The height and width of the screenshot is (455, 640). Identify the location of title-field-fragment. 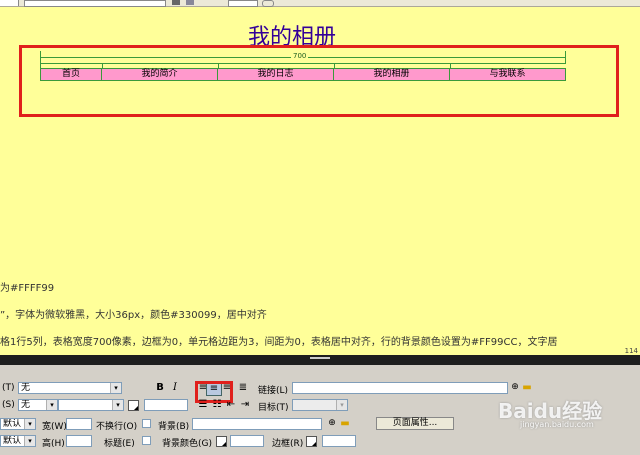
(95, 3).